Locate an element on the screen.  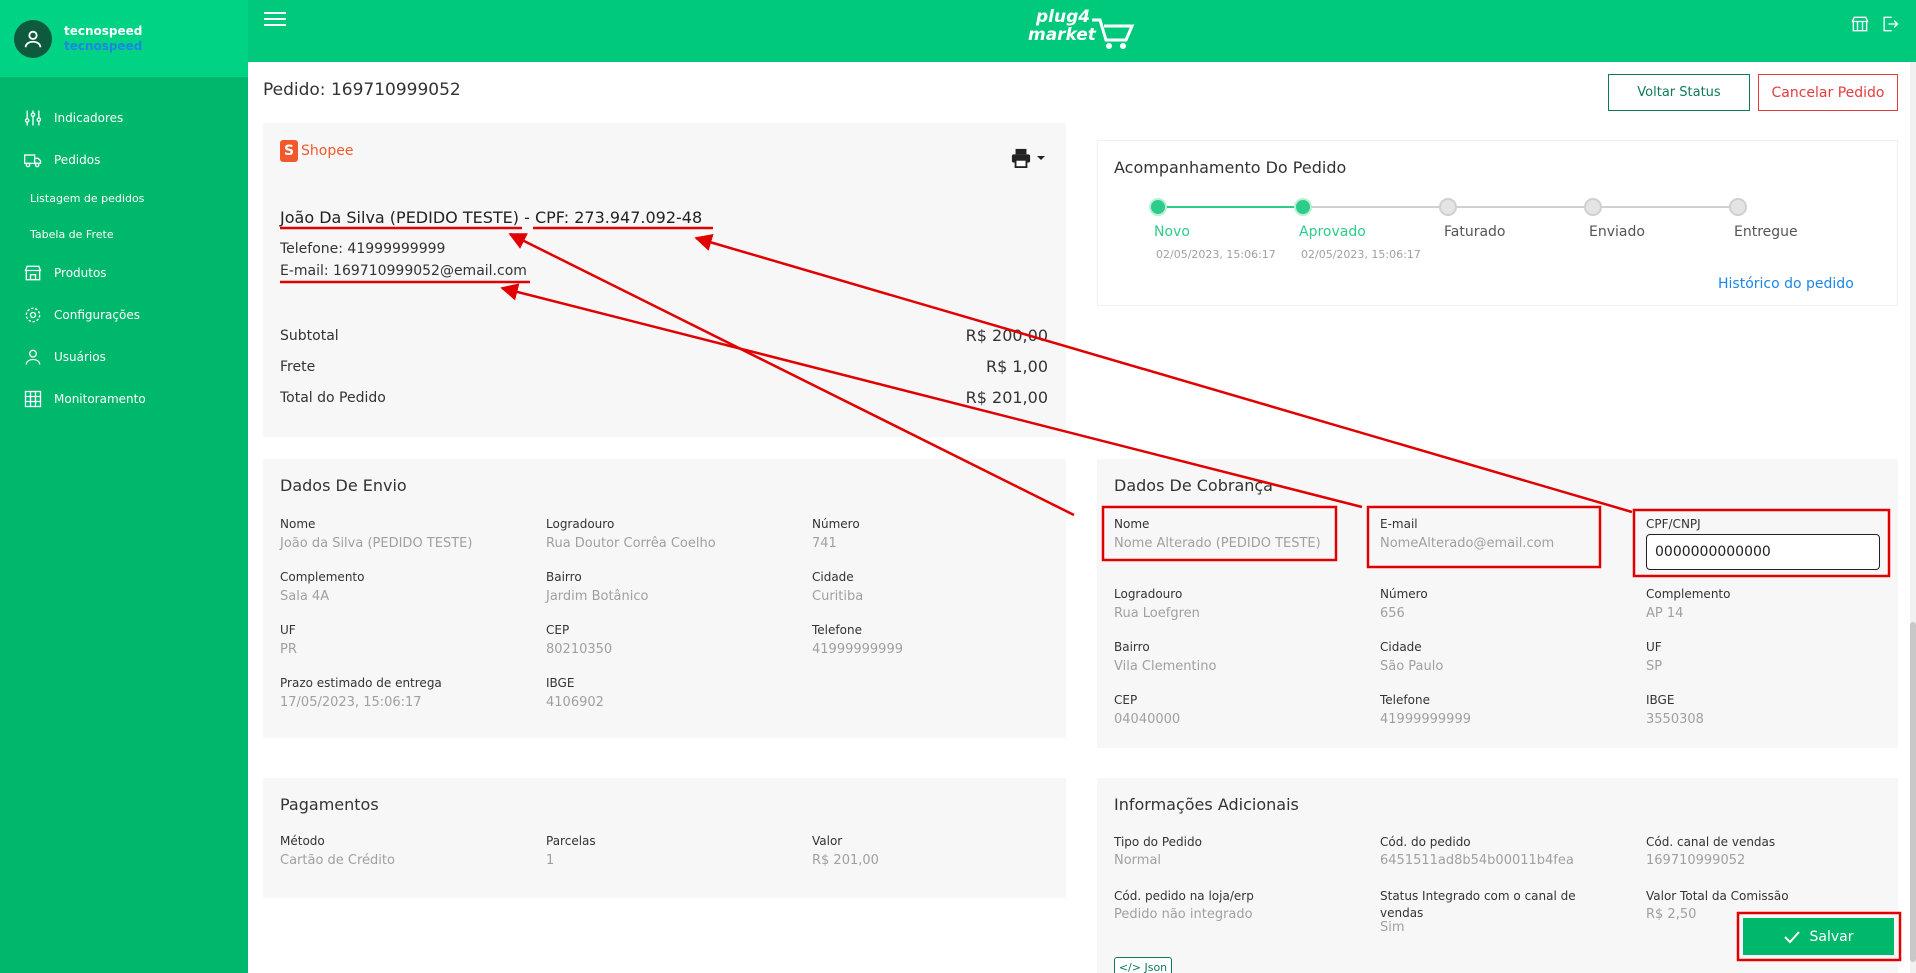
payments-card is located at coordinates (664, 838).